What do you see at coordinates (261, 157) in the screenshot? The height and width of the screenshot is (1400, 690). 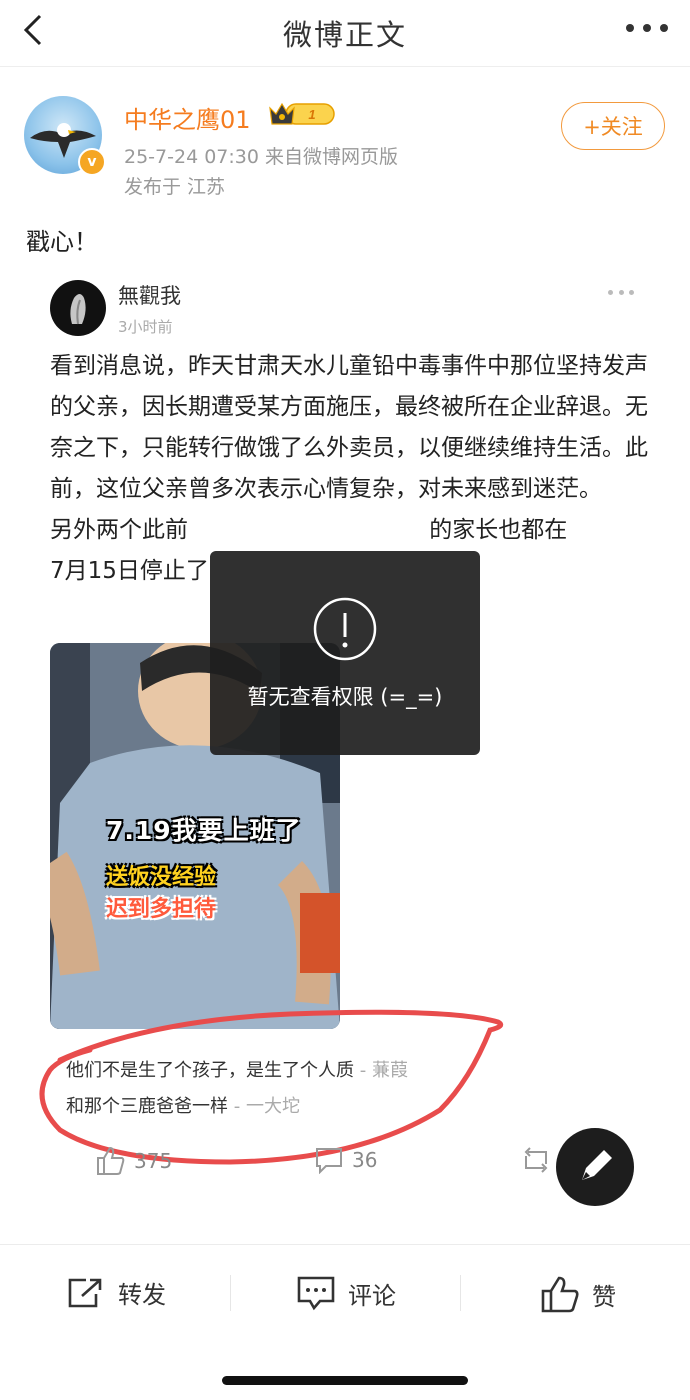 I see `post-meta: 25-7-24 07:30 来自微博网页版` at bounding box center [261, 157].